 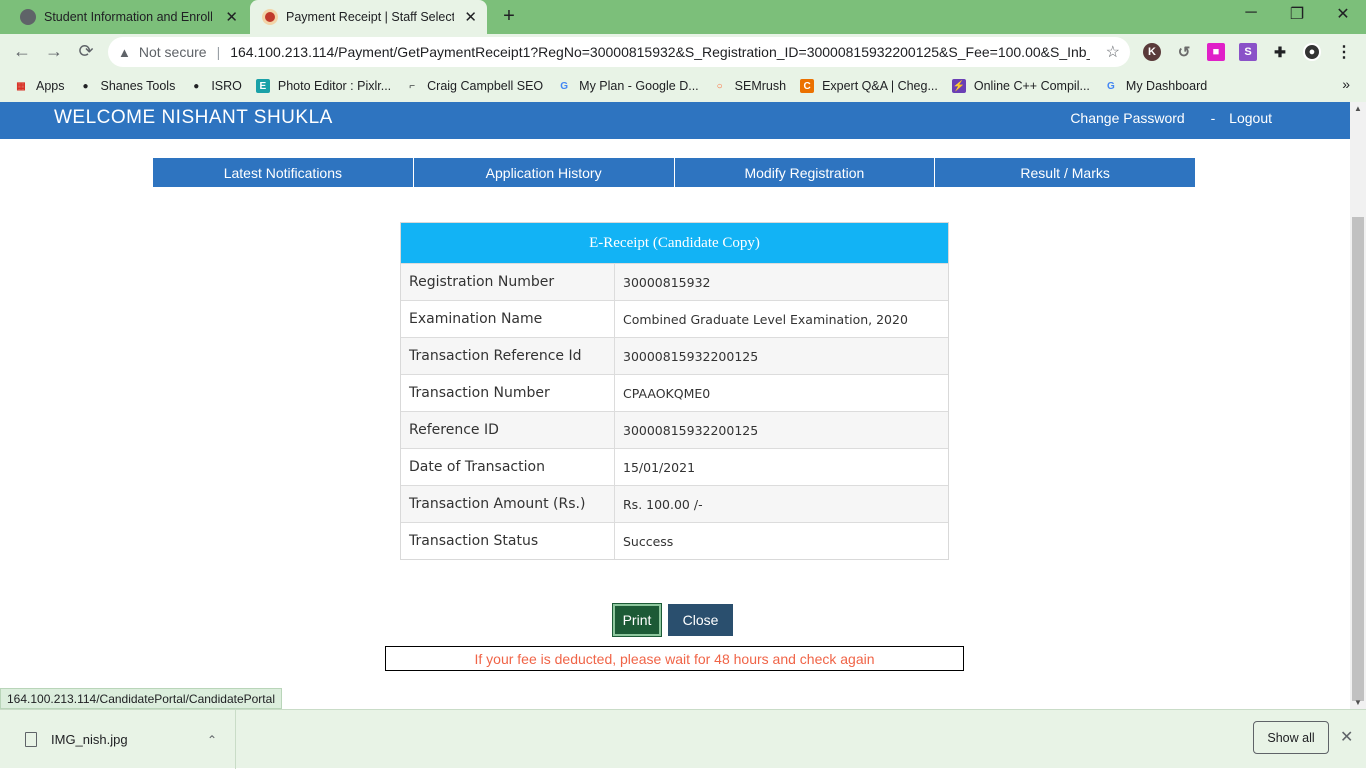 I want to click on header-links: Change Password - Logout, so click(x=1166, y=118).